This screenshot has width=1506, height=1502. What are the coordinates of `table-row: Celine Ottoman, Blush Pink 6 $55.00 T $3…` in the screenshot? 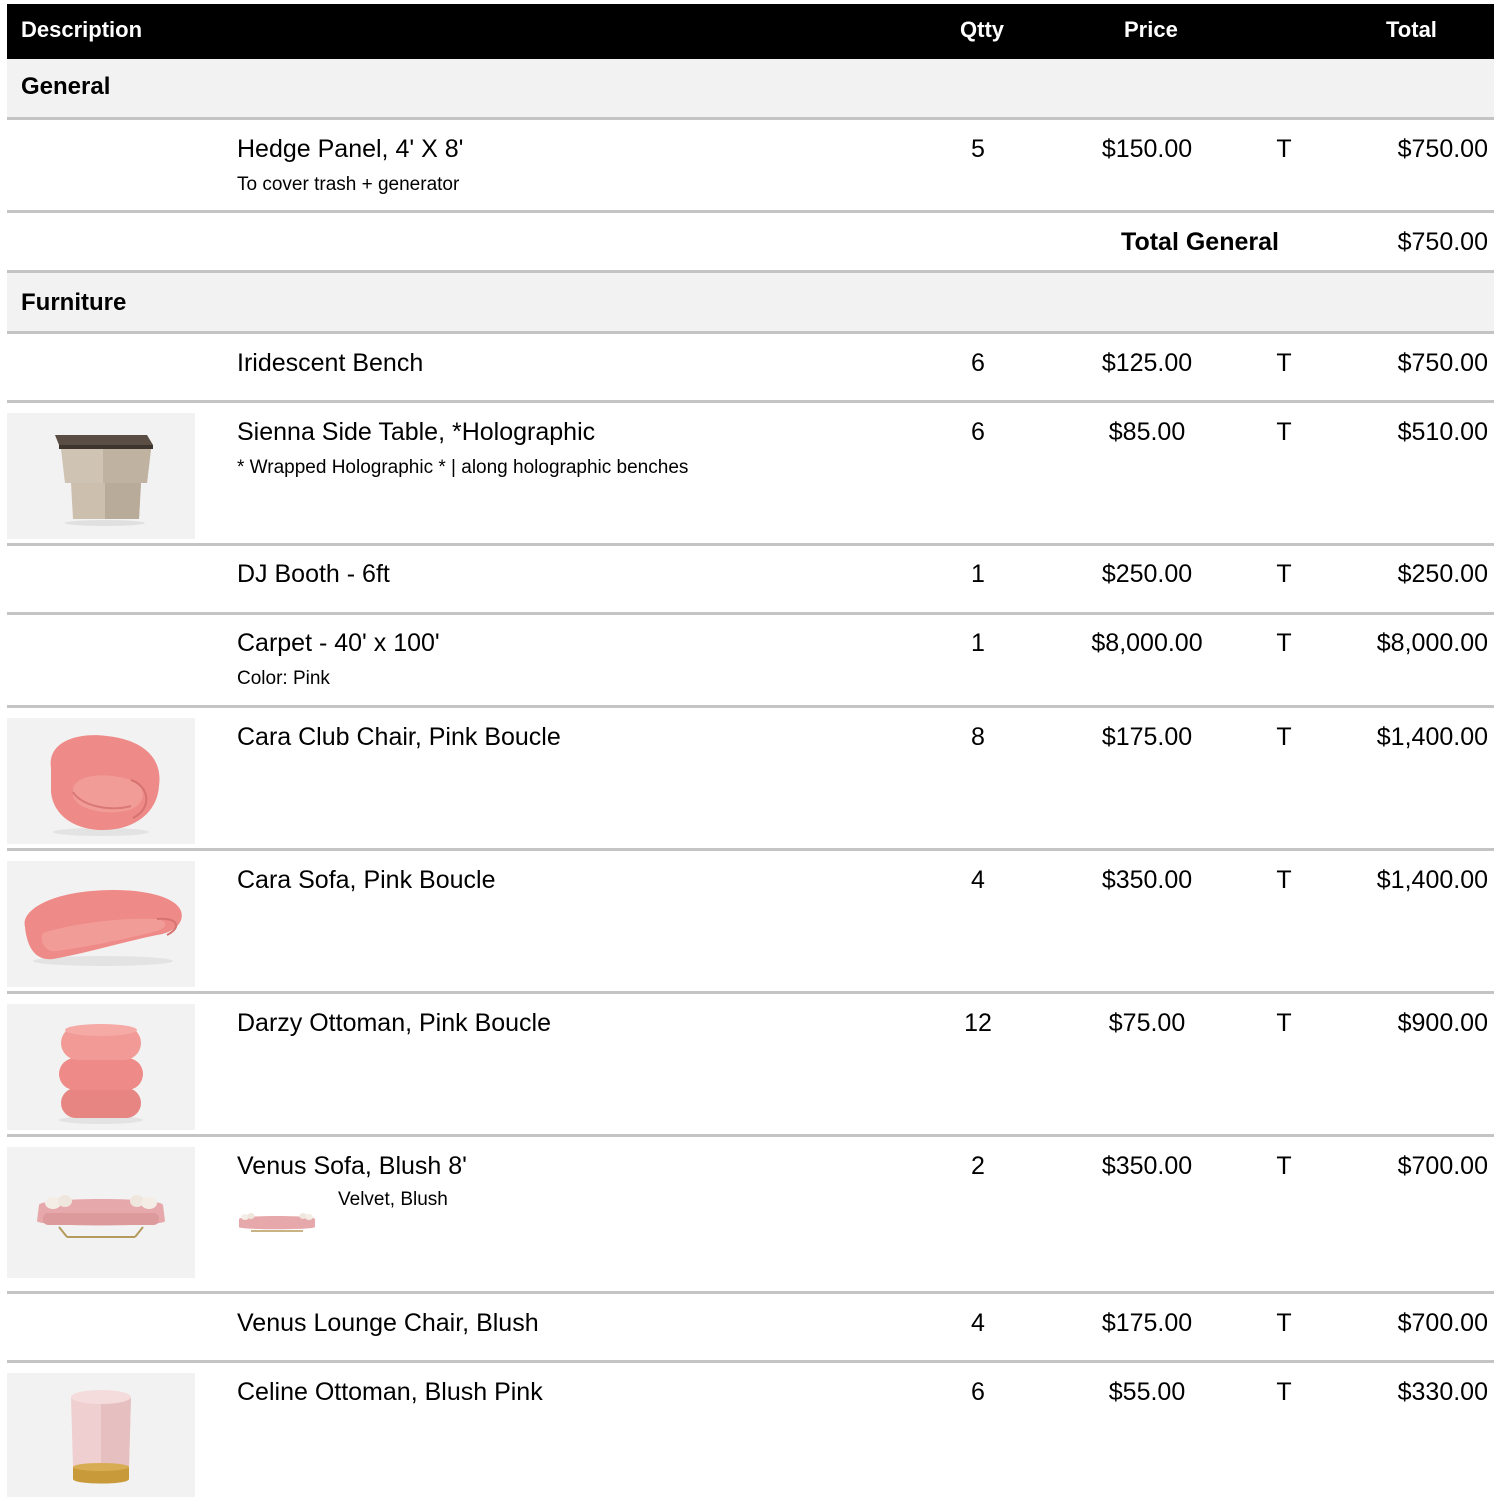 It's located at (753, 1430).